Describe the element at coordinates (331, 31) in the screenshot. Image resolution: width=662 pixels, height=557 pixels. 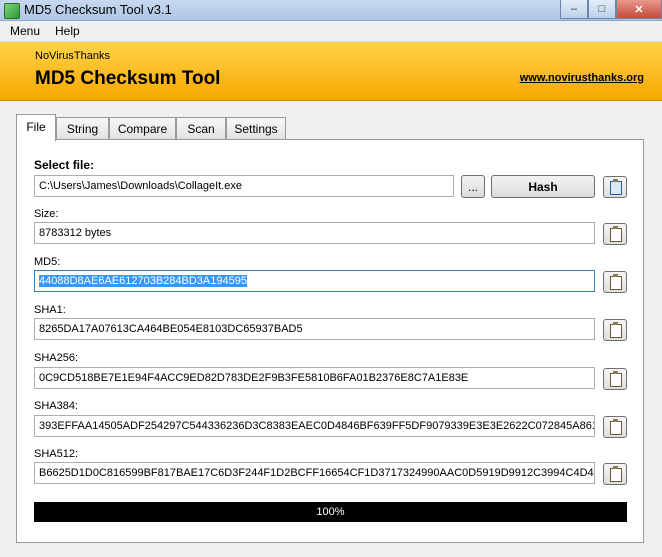
I see `menu-bar: Menu Help` at that location.